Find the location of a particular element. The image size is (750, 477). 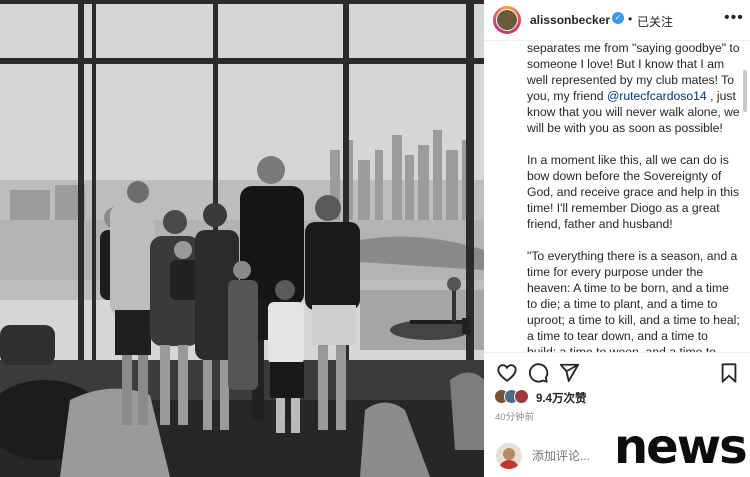

likes-row: 9.4万次赞 is located at coordinates (619, 397).